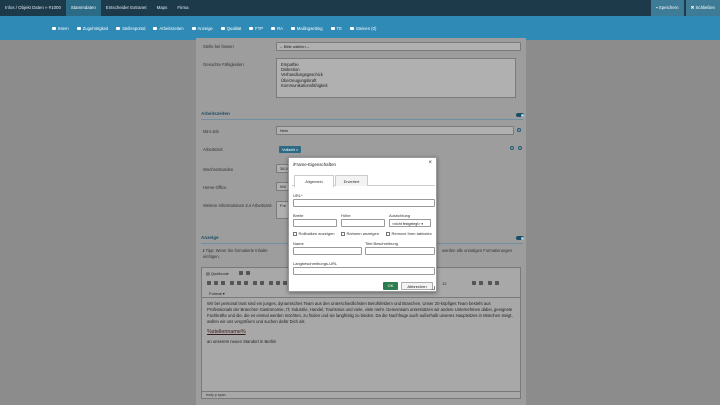  What do you see at coordinates (202, 28) in the screenshot?
I see `subnav-anzeige: Anzeige` at bounding box center [202, 28].